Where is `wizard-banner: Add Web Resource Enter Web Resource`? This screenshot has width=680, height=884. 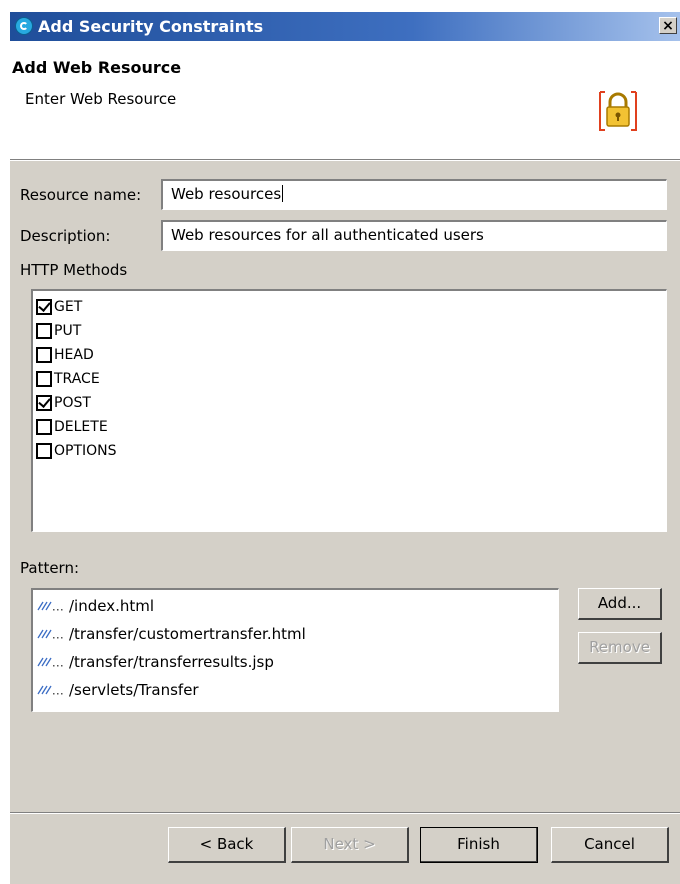 wizard-banner: Add Web Resource Enter Web Resource is located at coordinates (345, 100).